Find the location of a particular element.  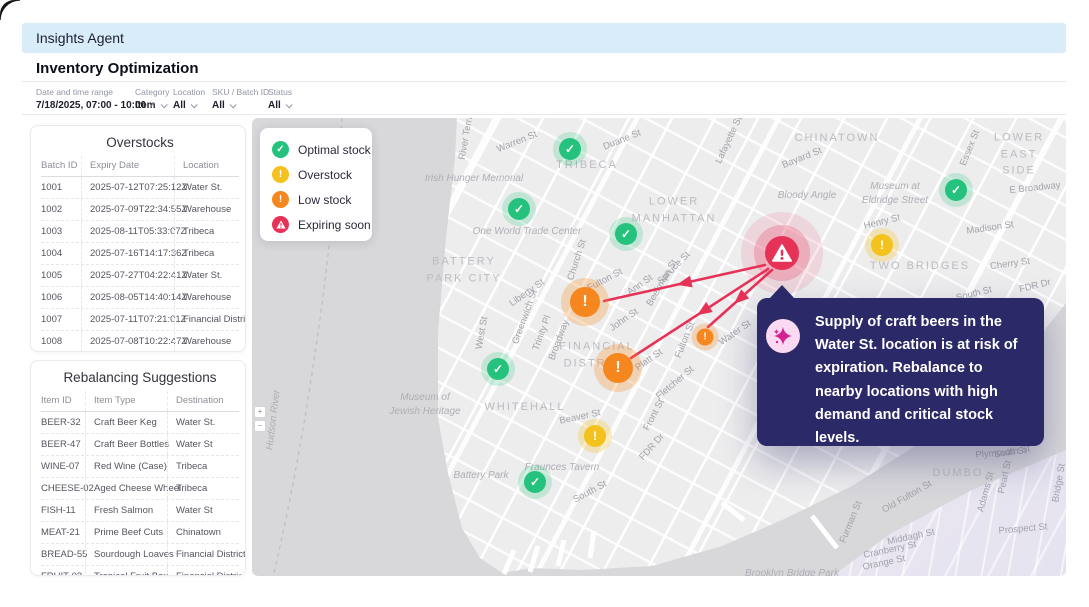

table-row: CHEESE-02 Aged Cheese Wheel Tribeca is located at coordinates (140, 488).